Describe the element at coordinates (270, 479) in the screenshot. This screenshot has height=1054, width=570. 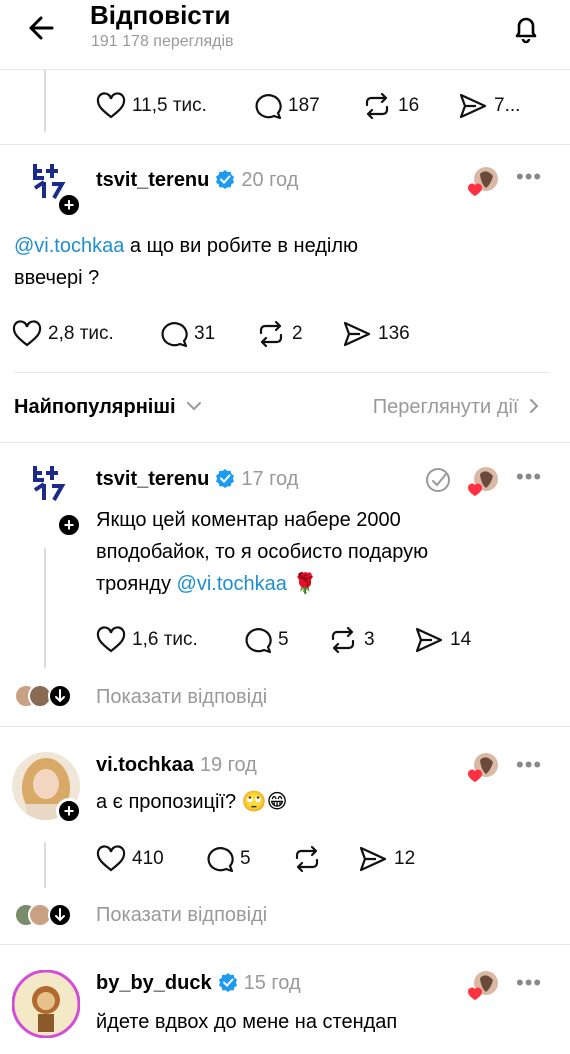
I see `post-time: 17 год` at that location.